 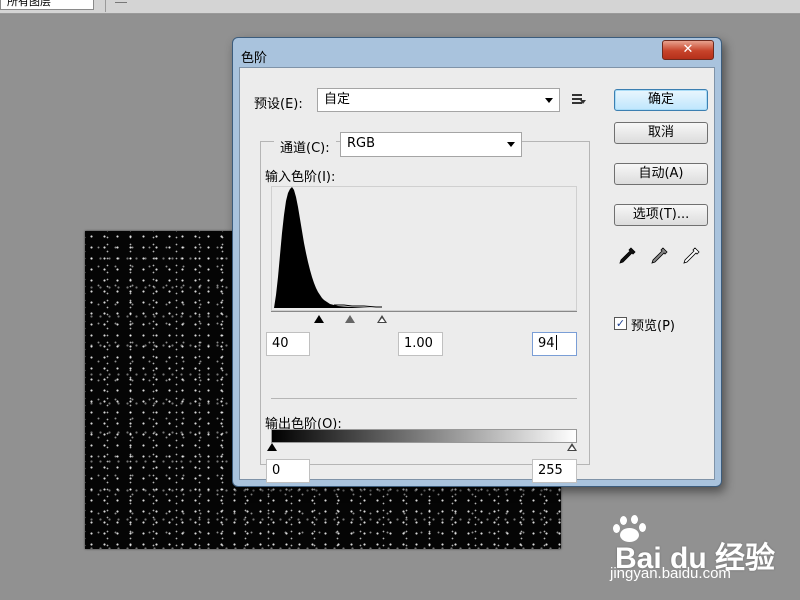 What do you see at coordinates (424, 311) in the screenshot?
I see `histogram-baseline` at bounding box center [424, 311].